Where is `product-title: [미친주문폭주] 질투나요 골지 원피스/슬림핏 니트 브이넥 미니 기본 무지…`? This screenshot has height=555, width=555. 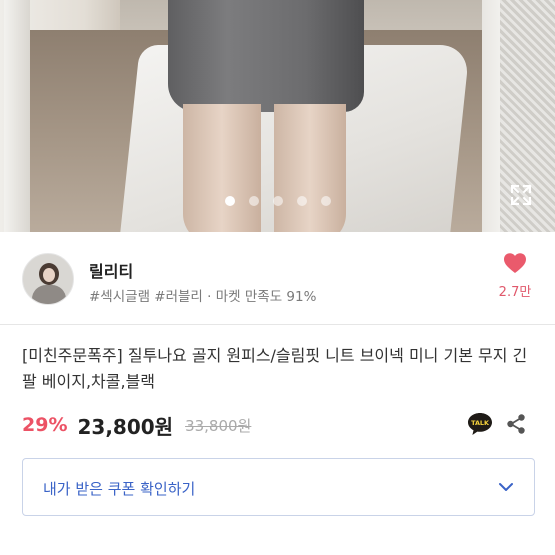 product-title: [미친주문폭주] 질투나요 골지 원피스/슬림핏 니트 브이넥 미니 기본 무지… is located at coordinates (275, 368).